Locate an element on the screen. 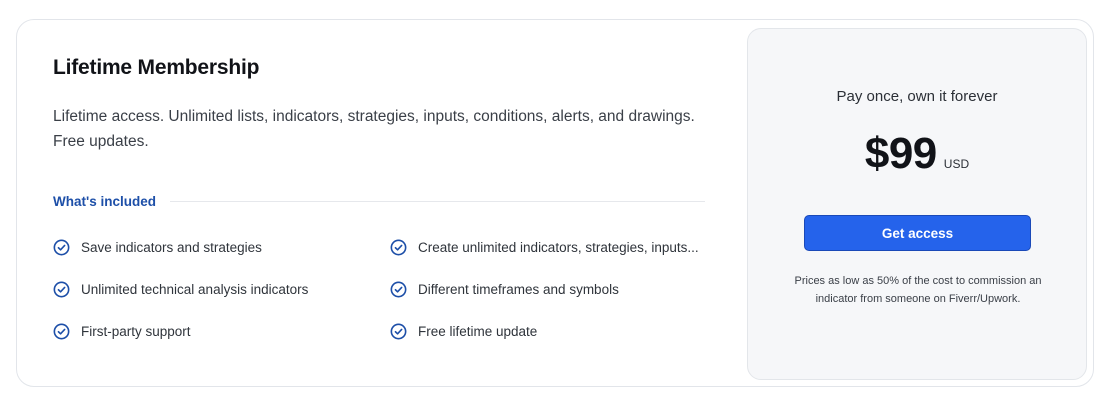  pricing-tagline: Pay once, own it forever is located at coordinates (917, 96).